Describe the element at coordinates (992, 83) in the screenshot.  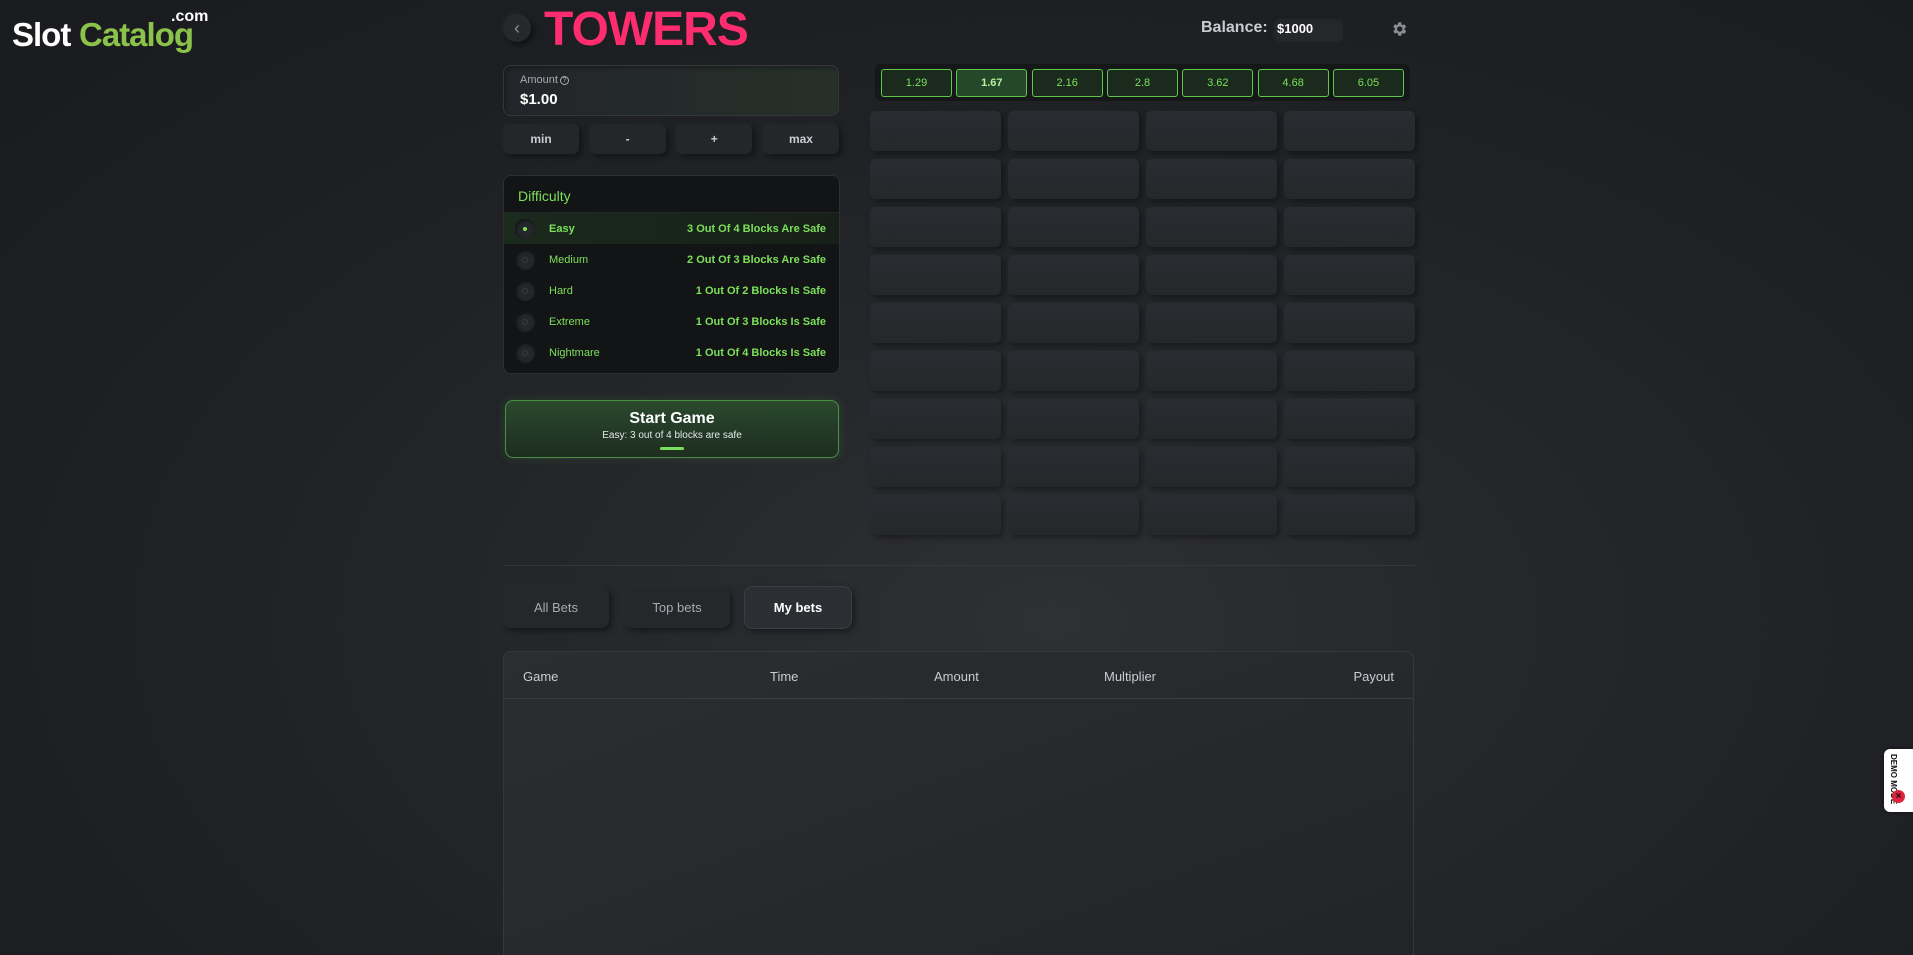
I see `multiplier-cell: 1.67` at that location.